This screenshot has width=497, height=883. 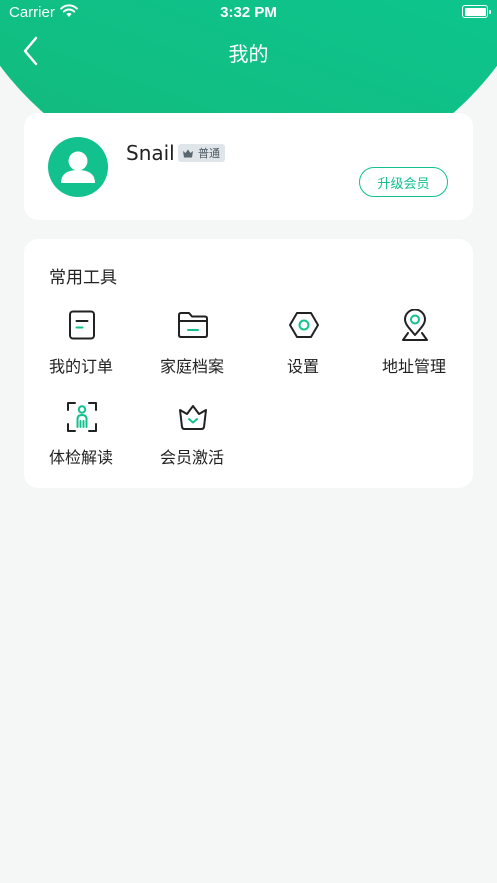 I want to click on location-pin-icon, so click(x=415, y=326).